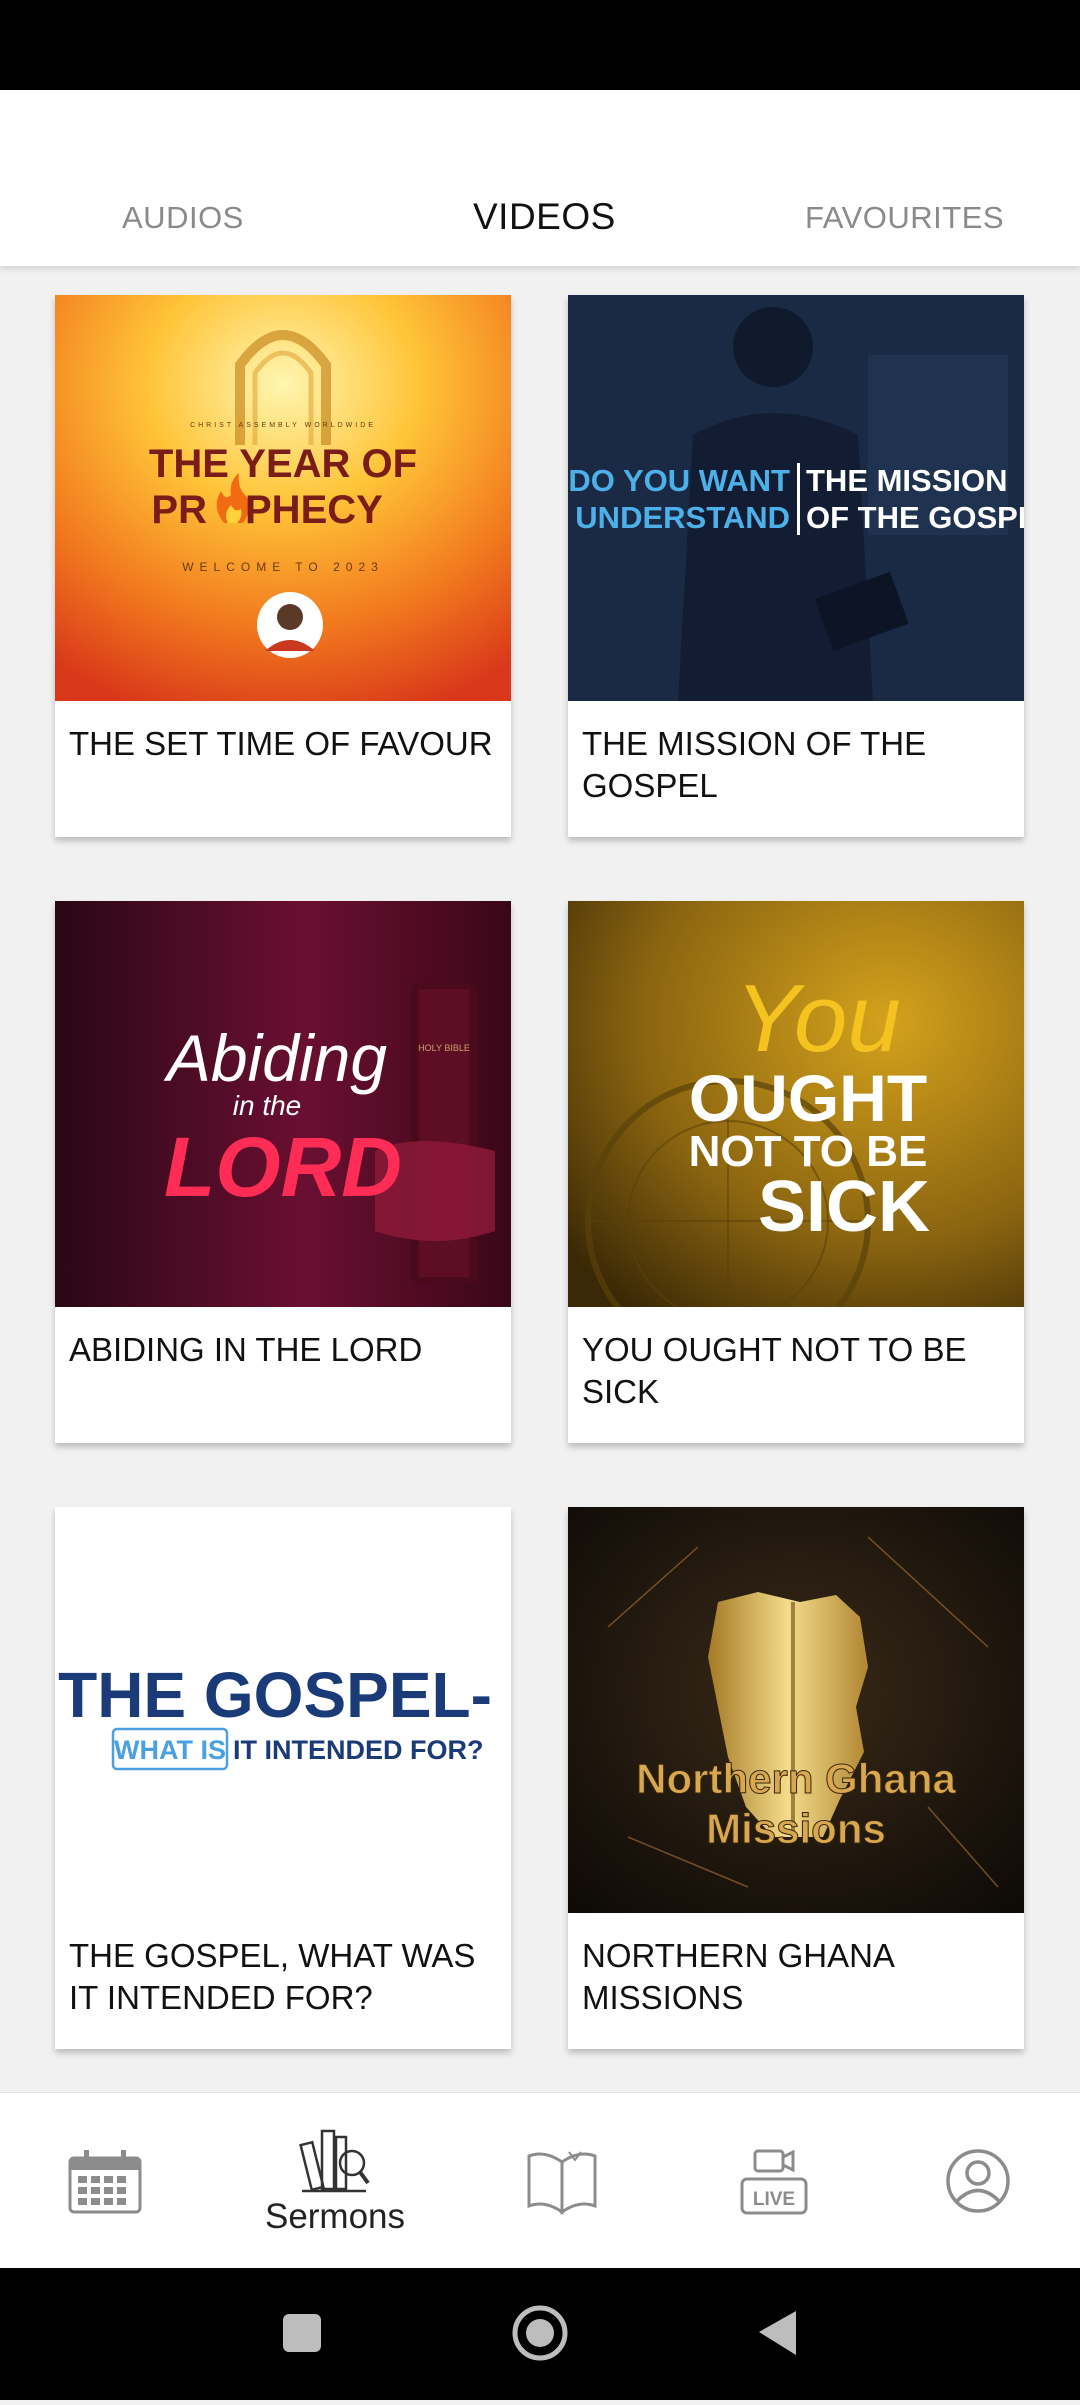 The height and width of the screenshot is (2405, 1080). I want to click on video-thumbnail: THE GOSPEL- WHAT IS IT INTENDED FOR?, so click(283, 1710).